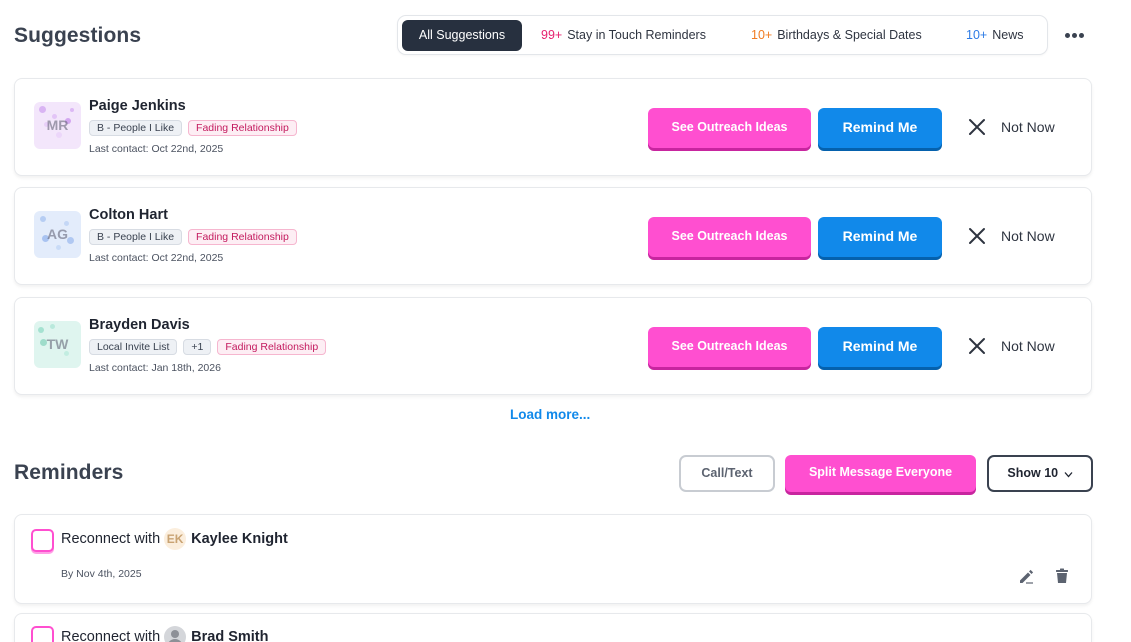 Image resolution: width=1131 pixels, height=642 pixels. What do you see at coordinates (1008, 35) in the screenshot?
I see `filter-label: News` at bounding box center [1008, 35].